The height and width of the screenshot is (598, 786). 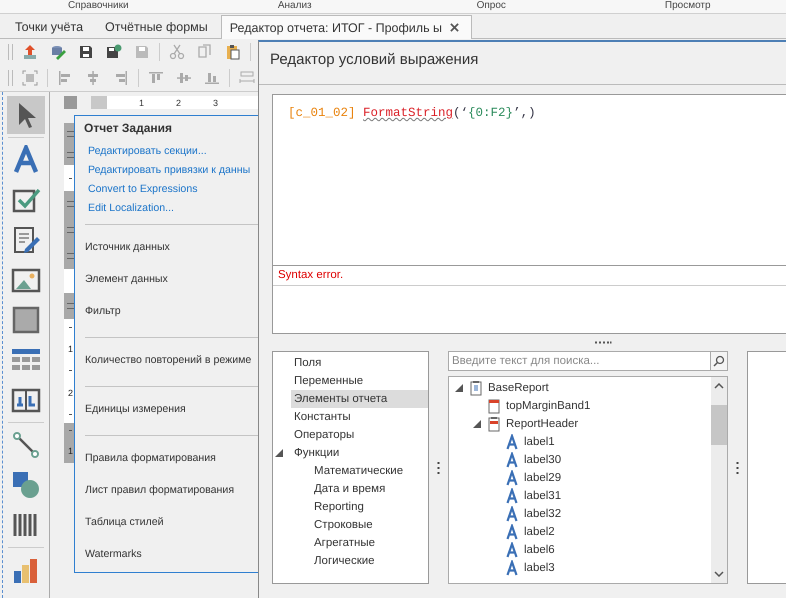 I want to click on align-top-icon, so click(x=156, y=78).